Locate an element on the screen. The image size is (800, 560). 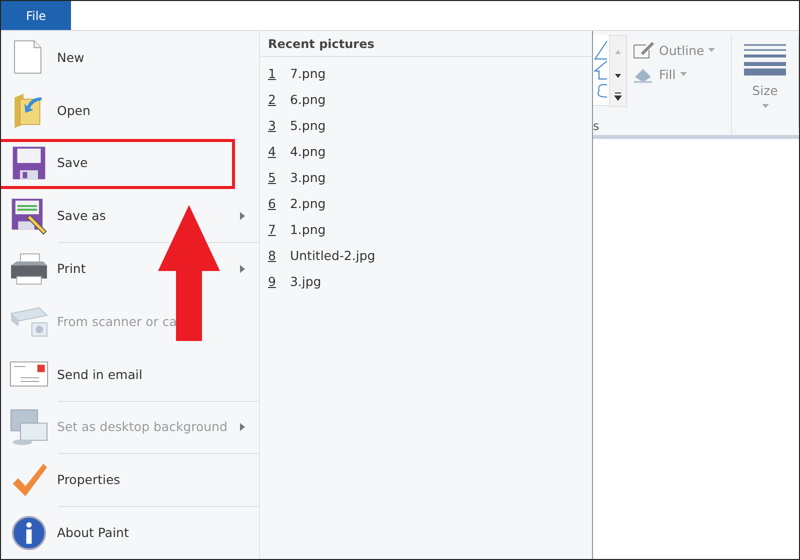
shapes-gallery is located at coordinates (601, 70).